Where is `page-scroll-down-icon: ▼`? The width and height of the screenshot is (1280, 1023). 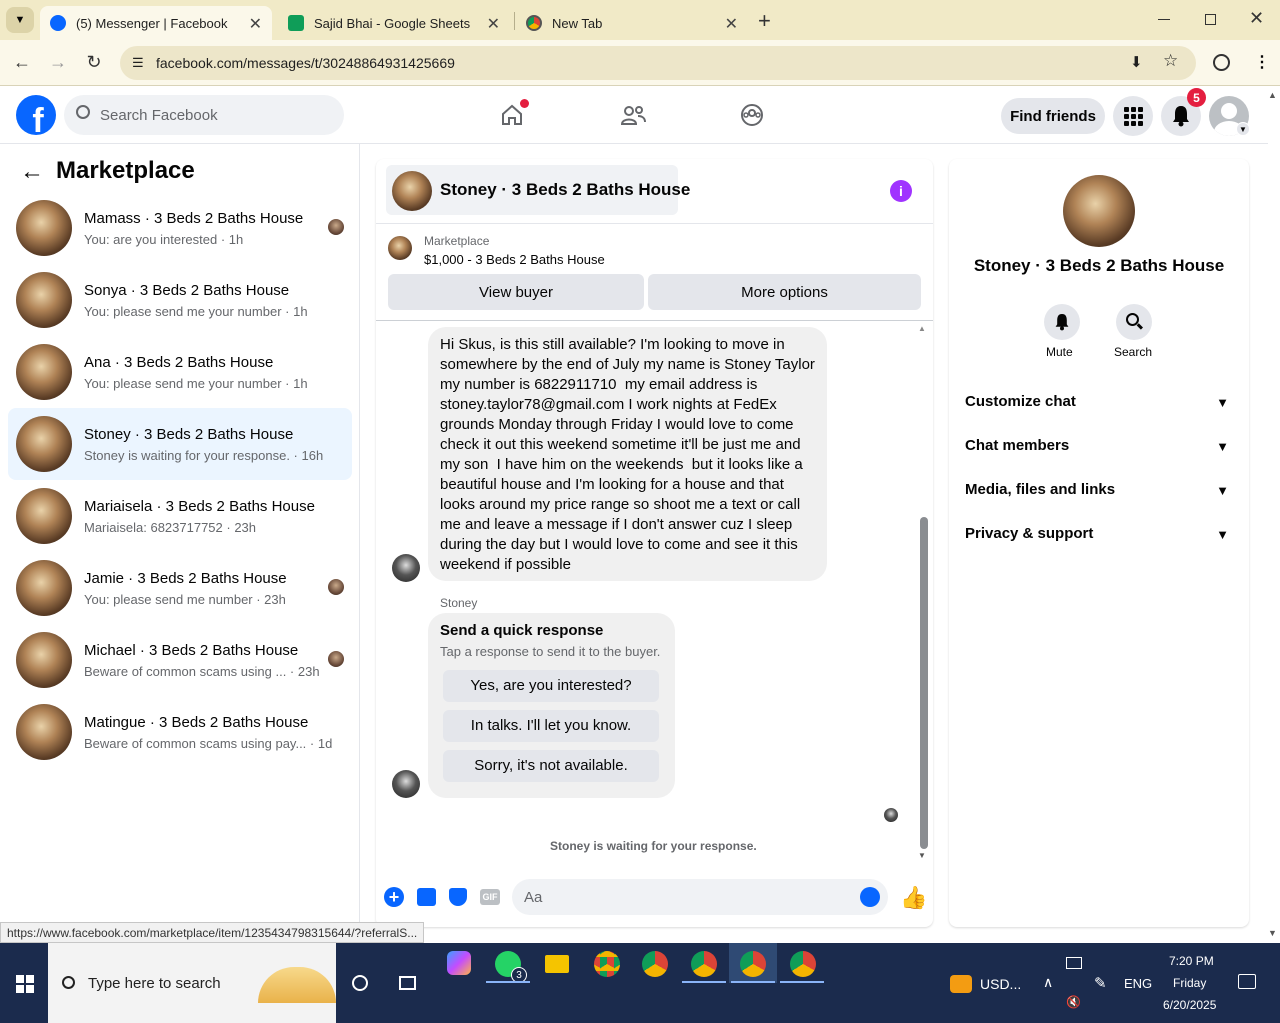
page-scroll-down-icon: ▼ is located at coordinates (1272, 933).